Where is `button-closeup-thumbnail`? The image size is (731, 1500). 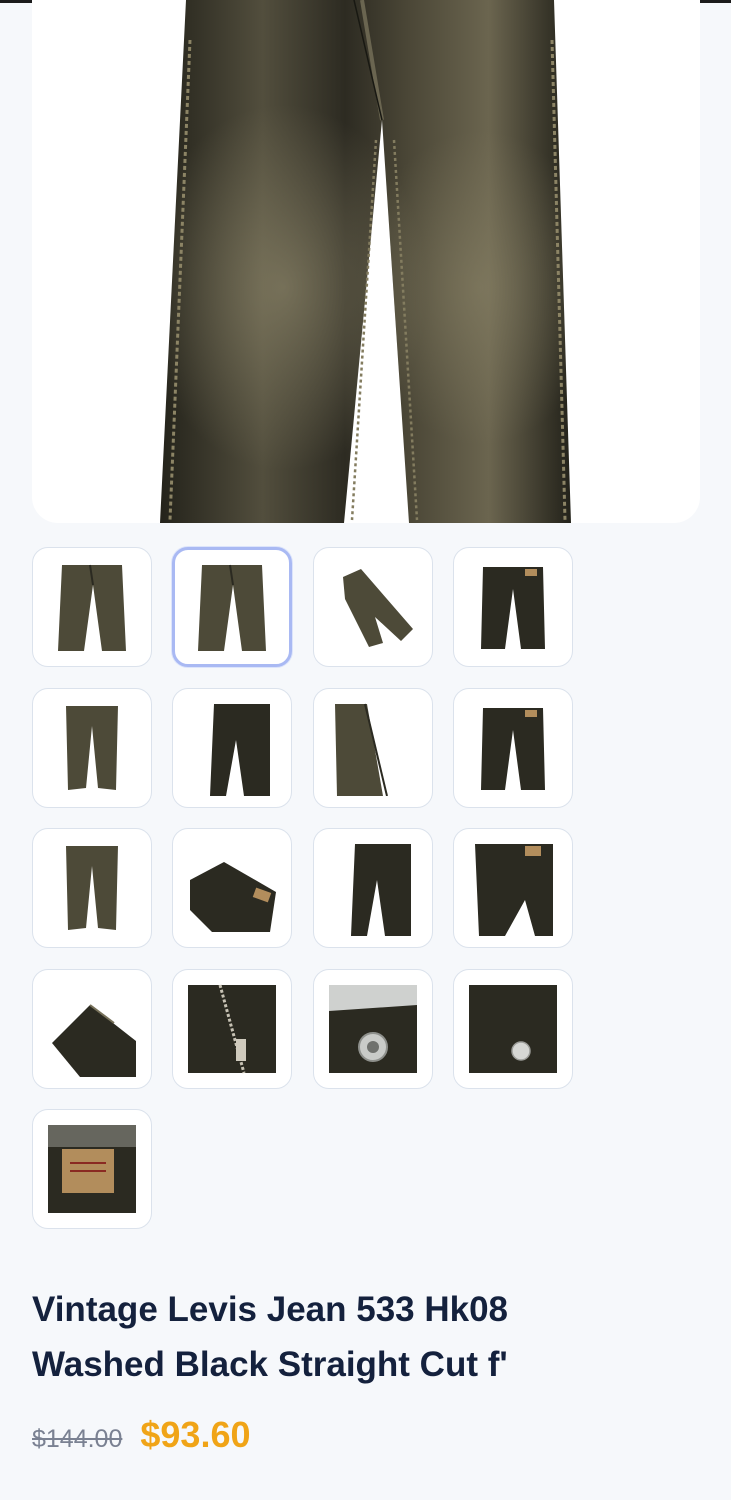 button-closeup-thumbnail is located at coordinates (373, 1029).